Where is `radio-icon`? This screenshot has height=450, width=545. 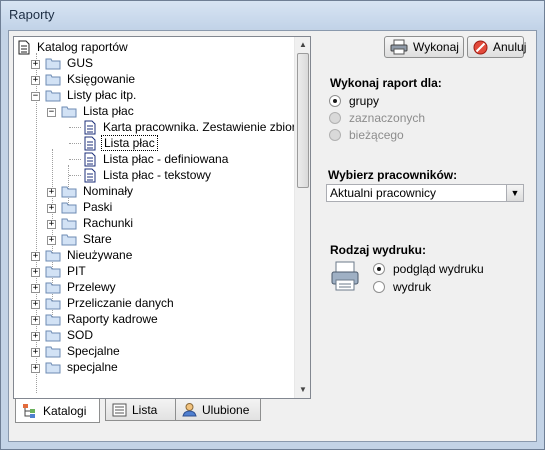 radio-icon is located at coordinates (335, 101).